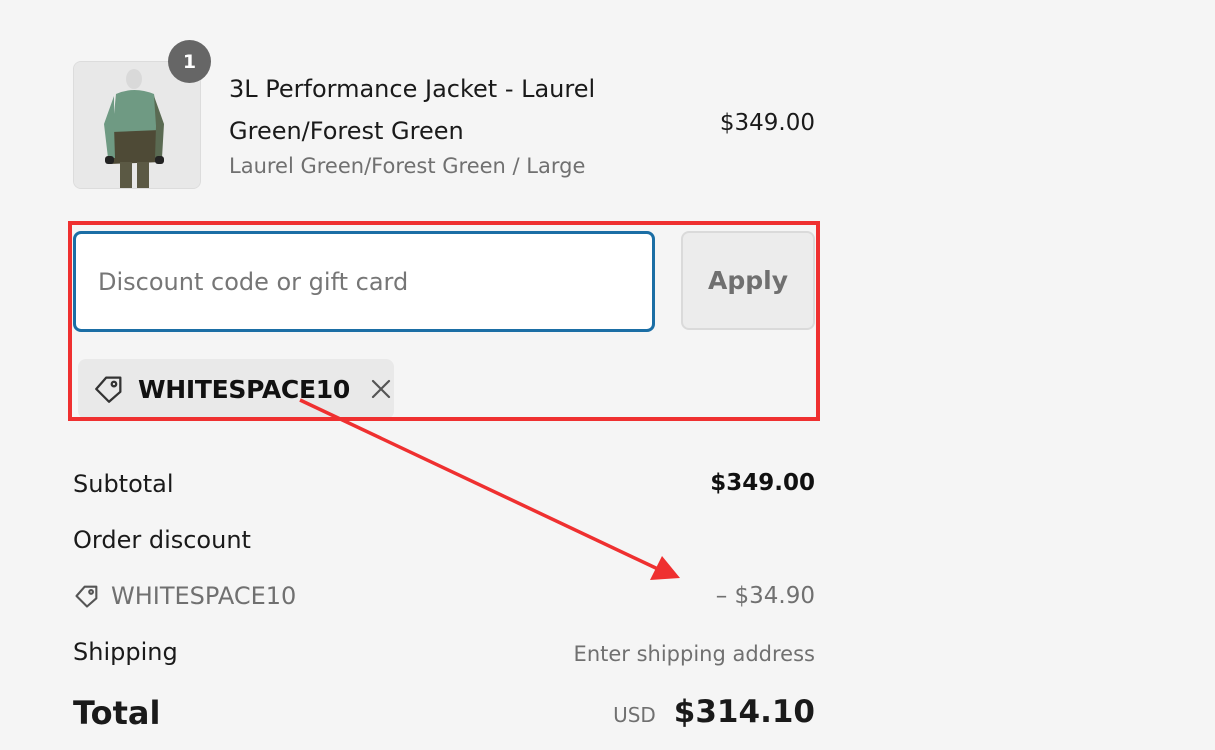  Describe the element at coordinates (123, 484) in the screenshot. I see `subtotal-label: Subtotal` at that location.